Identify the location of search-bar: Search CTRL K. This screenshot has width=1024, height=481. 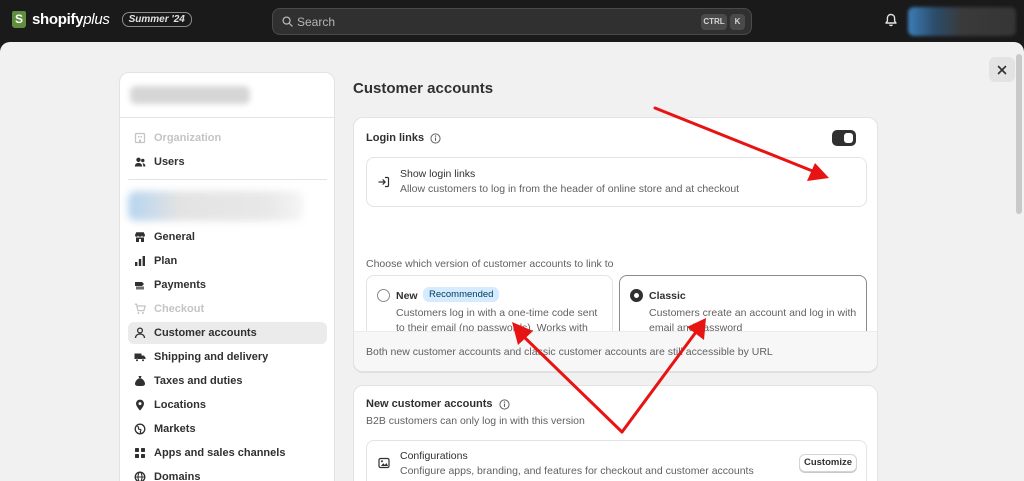
(512, 21).